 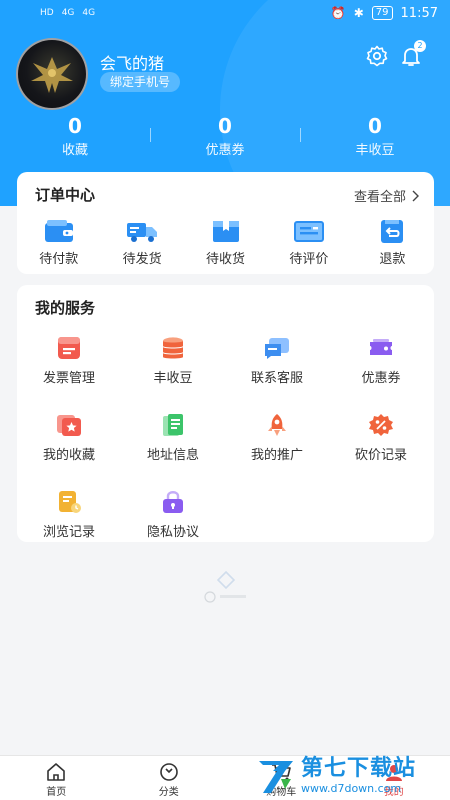 I want to click on nav-category: 分类, so click(x=169, y=778).